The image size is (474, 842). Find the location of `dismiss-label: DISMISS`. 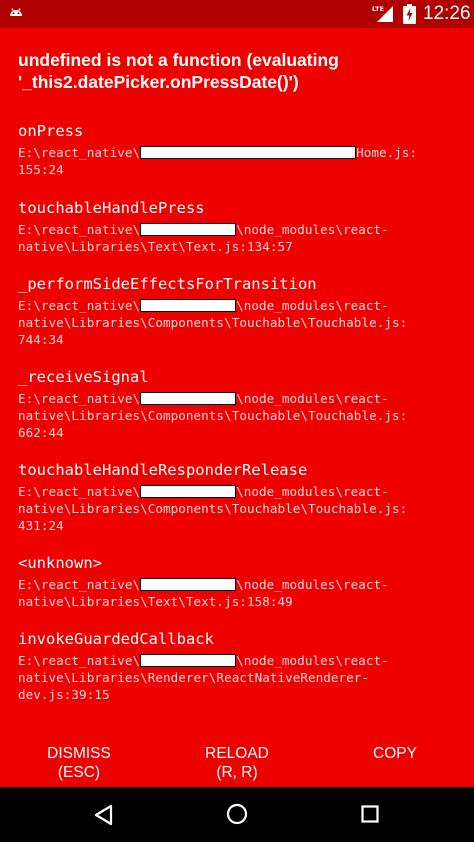

dismiss-label: DISMISS is located at coordinates (79, 753).